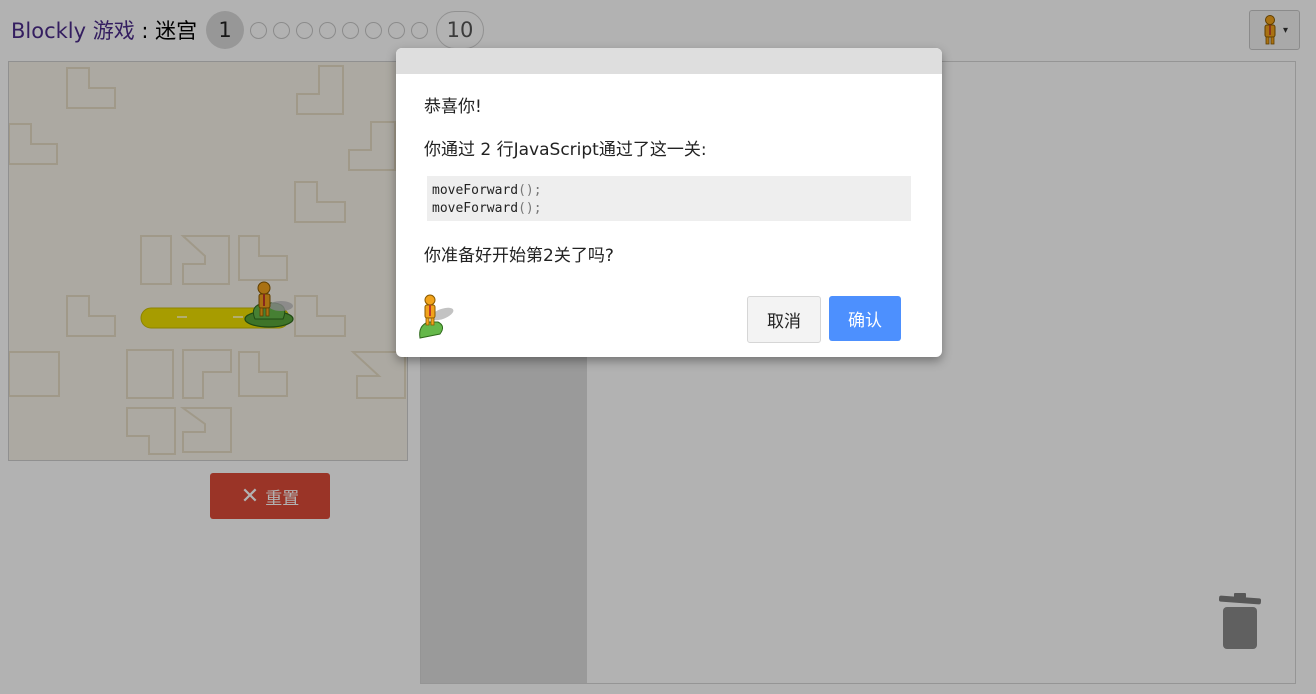 The image size is (1316, 694). What do you see at coordinates (784, 319) in the screenshot?
I see `cancel-button: 取消` at bounding box center [784, 319].